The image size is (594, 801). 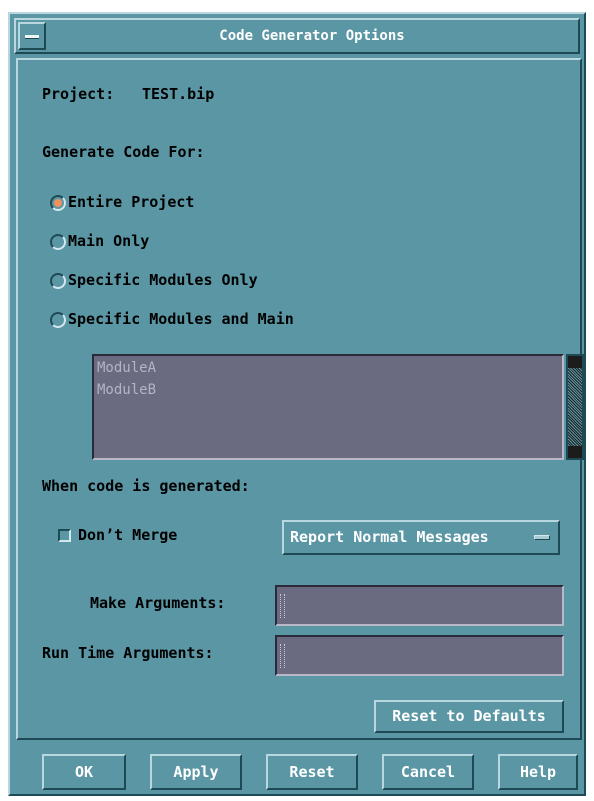 What do you see at coordinates (64, 535) in the screenshot?
I see `checkbox-unchecked-icon` at bounding box center [64, 535].